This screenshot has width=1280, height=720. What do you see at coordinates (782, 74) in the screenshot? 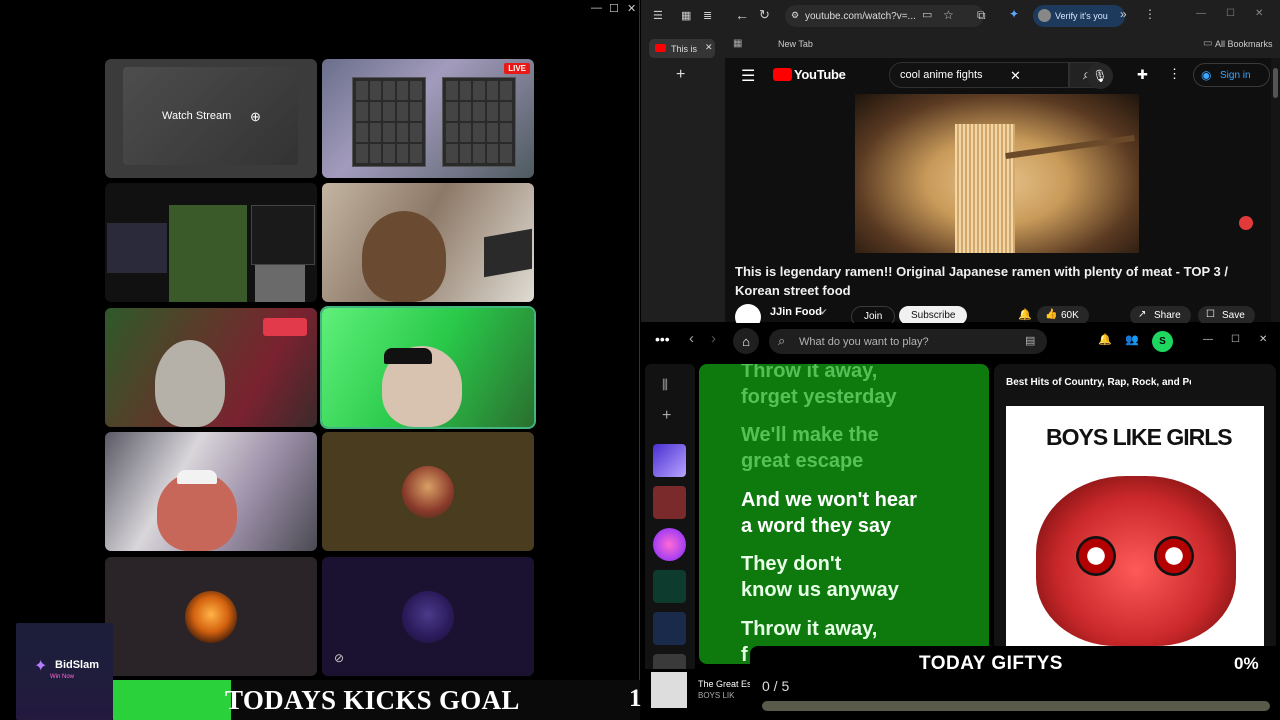
I see `youtube-logo-icon` at bounding box center [782, 74].